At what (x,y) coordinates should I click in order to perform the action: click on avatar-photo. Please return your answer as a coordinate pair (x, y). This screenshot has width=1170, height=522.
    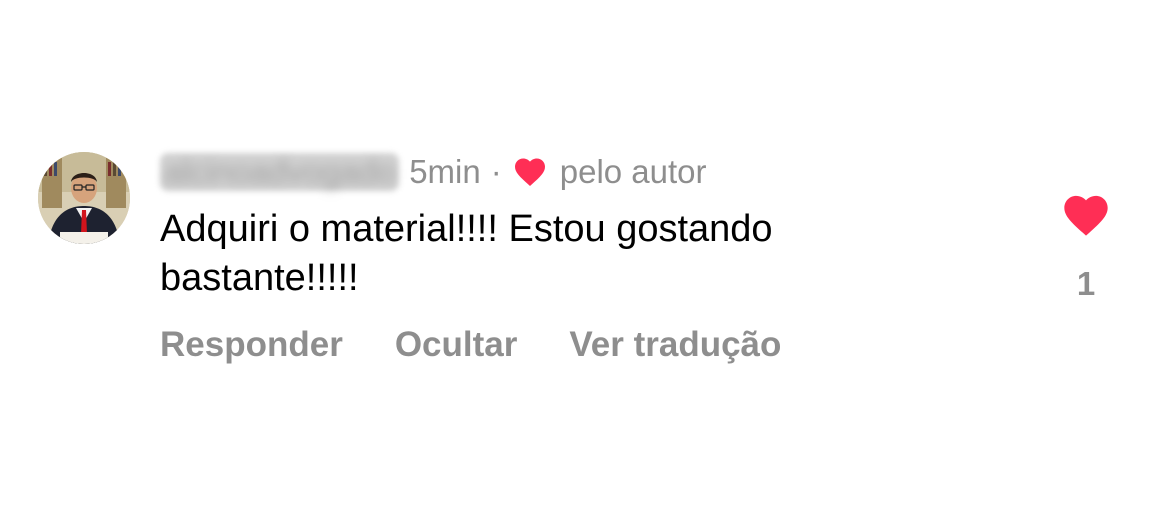
    Looking at the image, I should click on (84, 198).